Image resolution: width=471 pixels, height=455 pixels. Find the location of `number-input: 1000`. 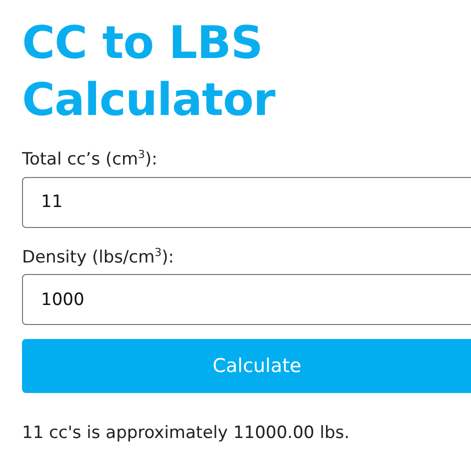

number-input: 1000 is located at coordinates (246, 300).